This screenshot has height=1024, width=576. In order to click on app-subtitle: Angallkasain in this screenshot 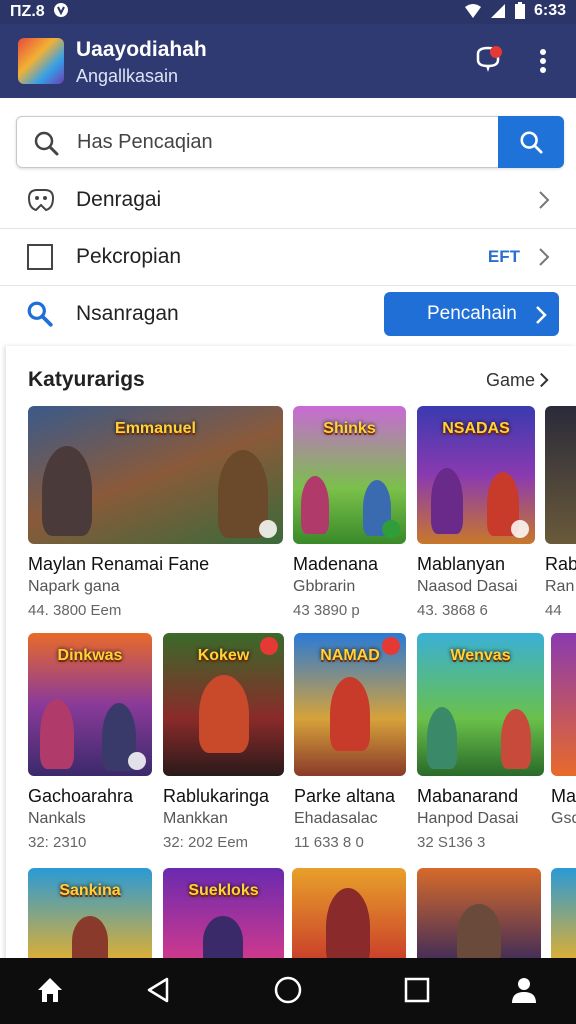, I will do `click(127, 76)`.